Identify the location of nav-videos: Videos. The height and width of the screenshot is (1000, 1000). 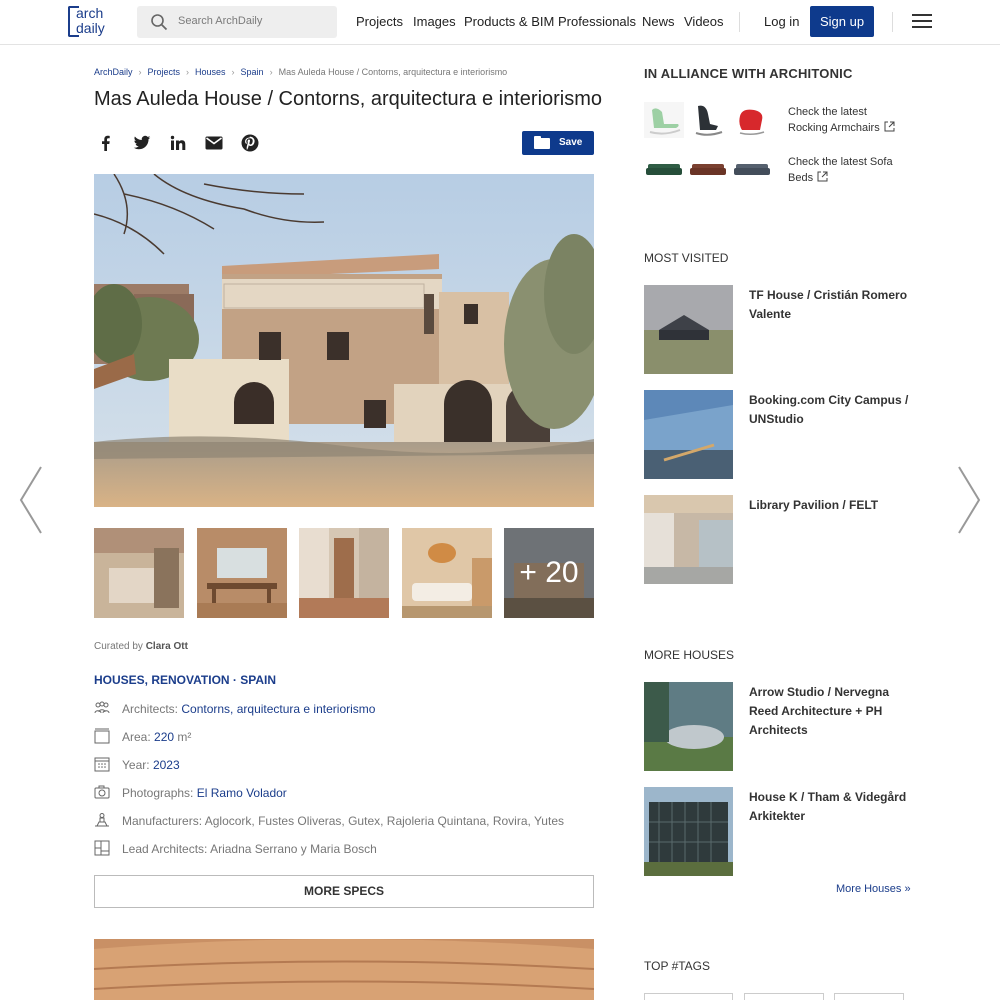
(704, 21).